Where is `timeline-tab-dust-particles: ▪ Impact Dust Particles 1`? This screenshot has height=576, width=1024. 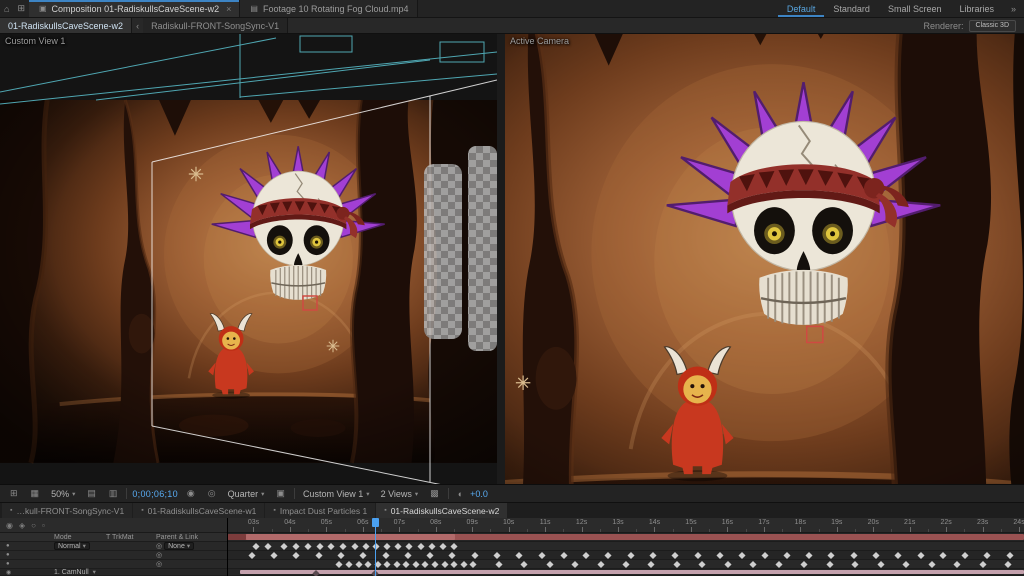 timeline-tab-dust-particles: ▪ Impact Dust Particles 1 is located at coordinates (320, 510).